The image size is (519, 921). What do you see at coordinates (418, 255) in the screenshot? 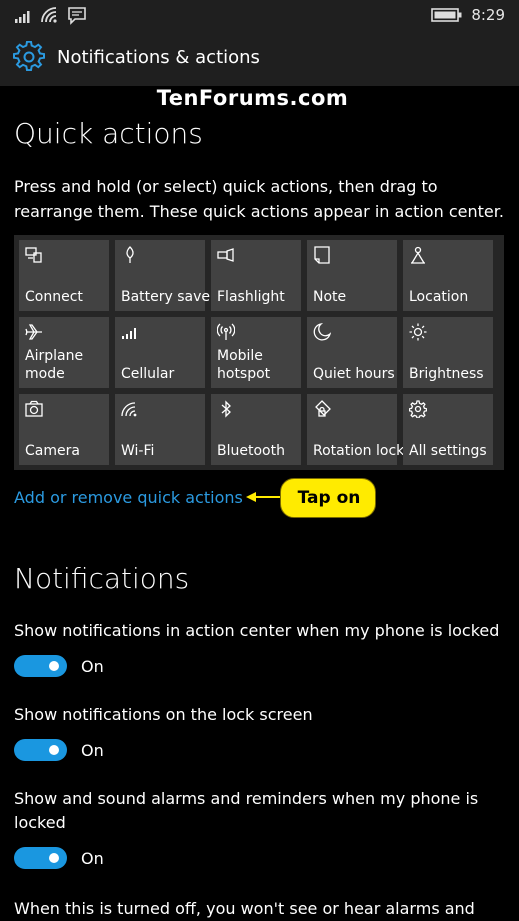
I see `location-icon` at bounding box center [418, 255].